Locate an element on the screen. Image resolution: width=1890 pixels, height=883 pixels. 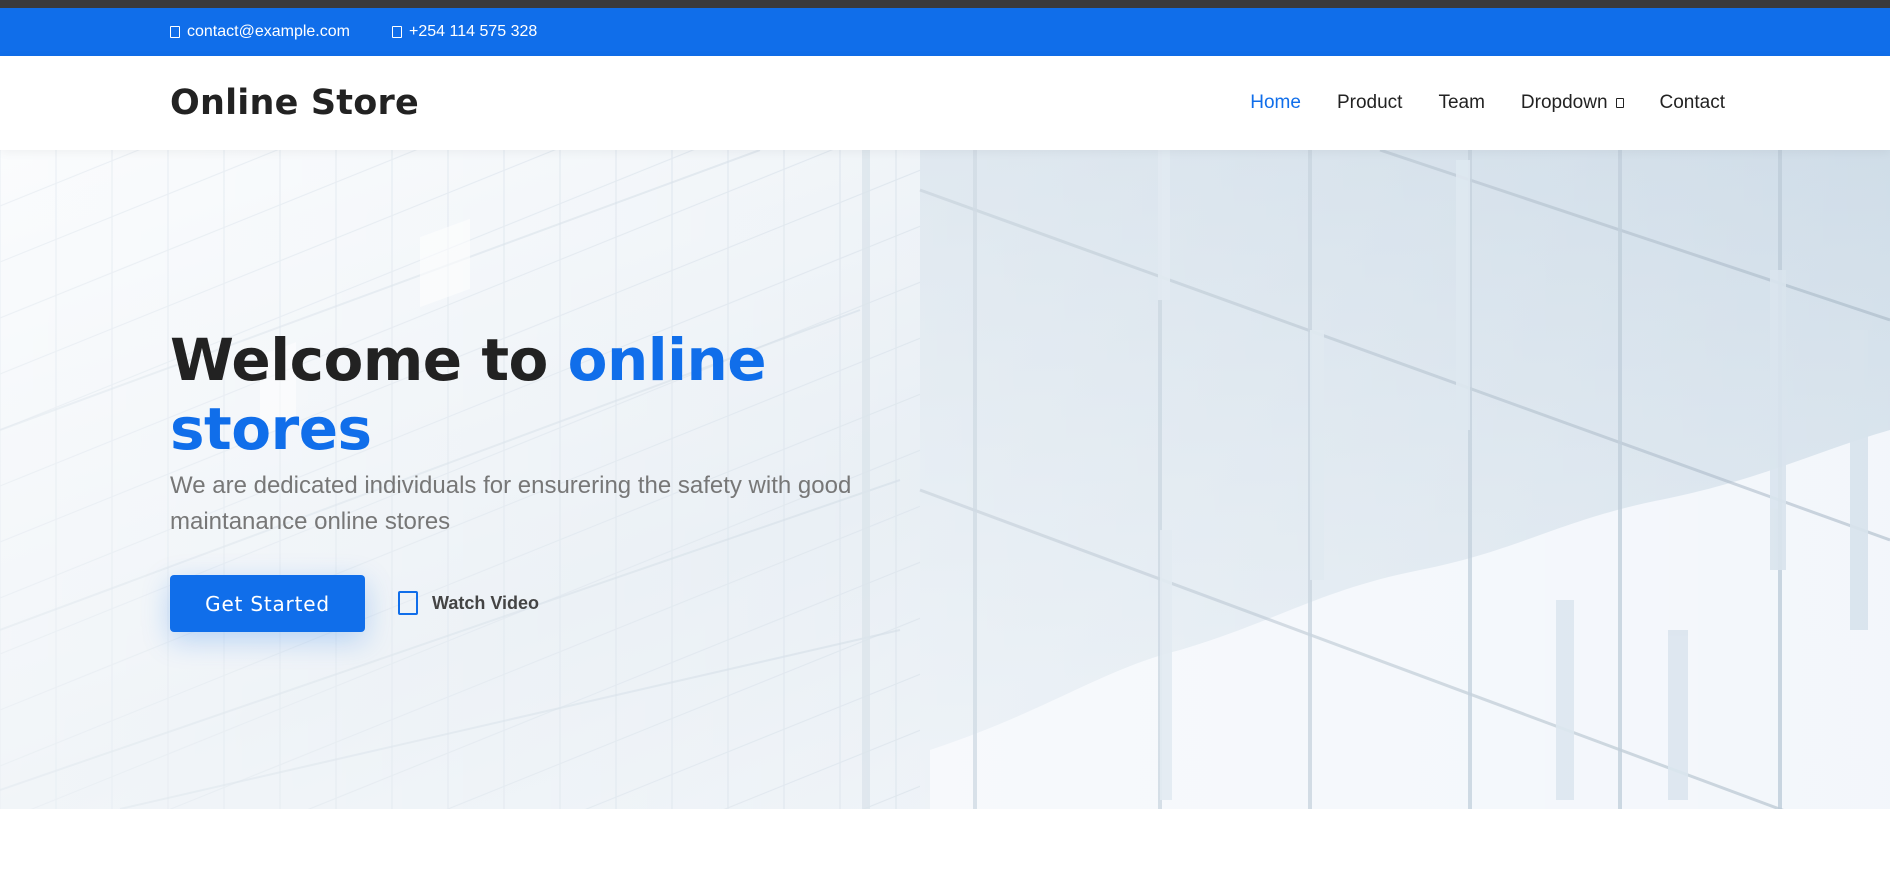
nav-item-label: Contact is located at coordinates (1692, 102).